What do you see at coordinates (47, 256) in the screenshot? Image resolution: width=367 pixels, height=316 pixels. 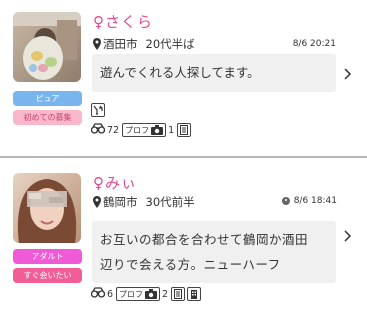 I see `badge-adult: アダルト` at bounding box center [47, 256].